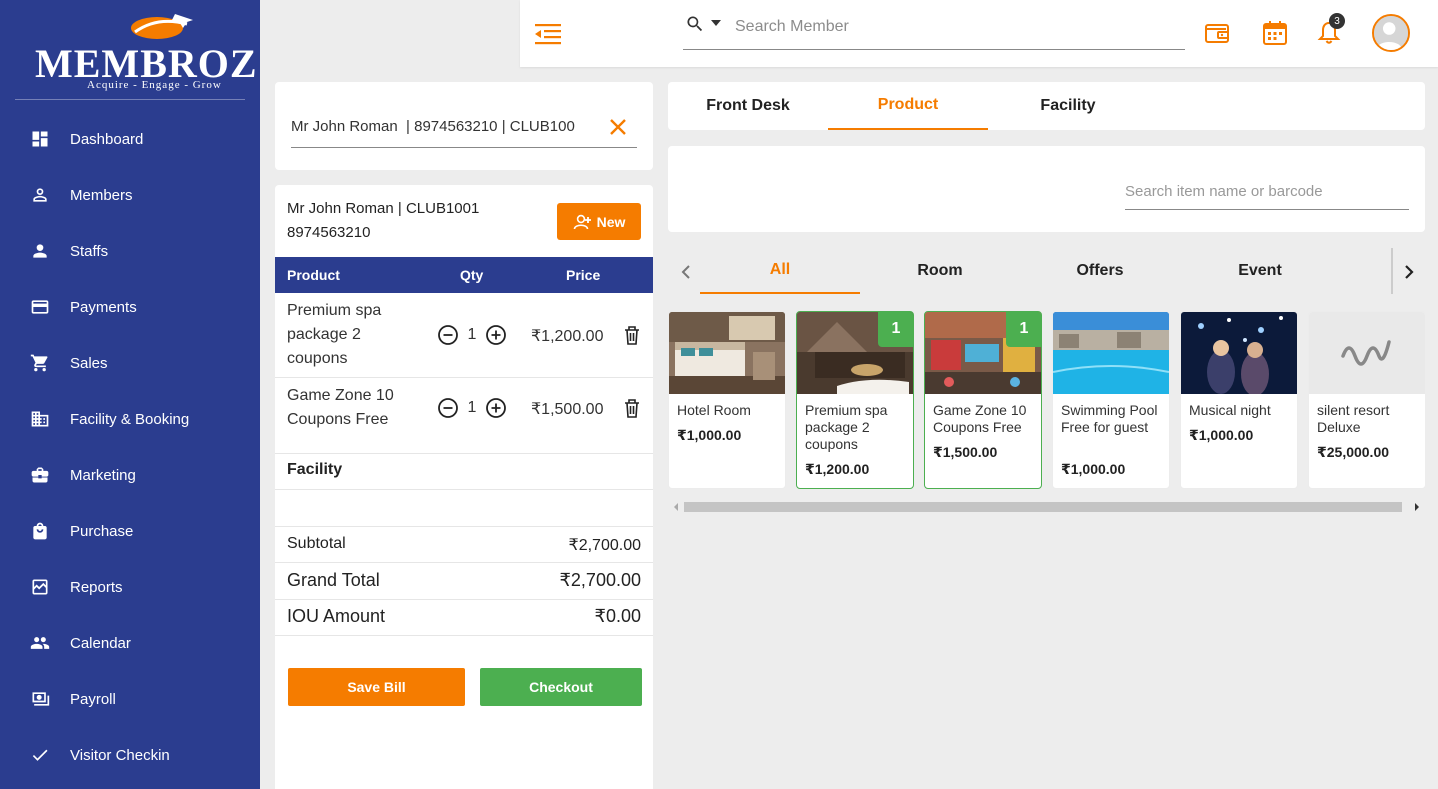 The width and height of the screenshot is (1438, 789). I want to click on save-bill-button: Save Bill, so click(376, 687).